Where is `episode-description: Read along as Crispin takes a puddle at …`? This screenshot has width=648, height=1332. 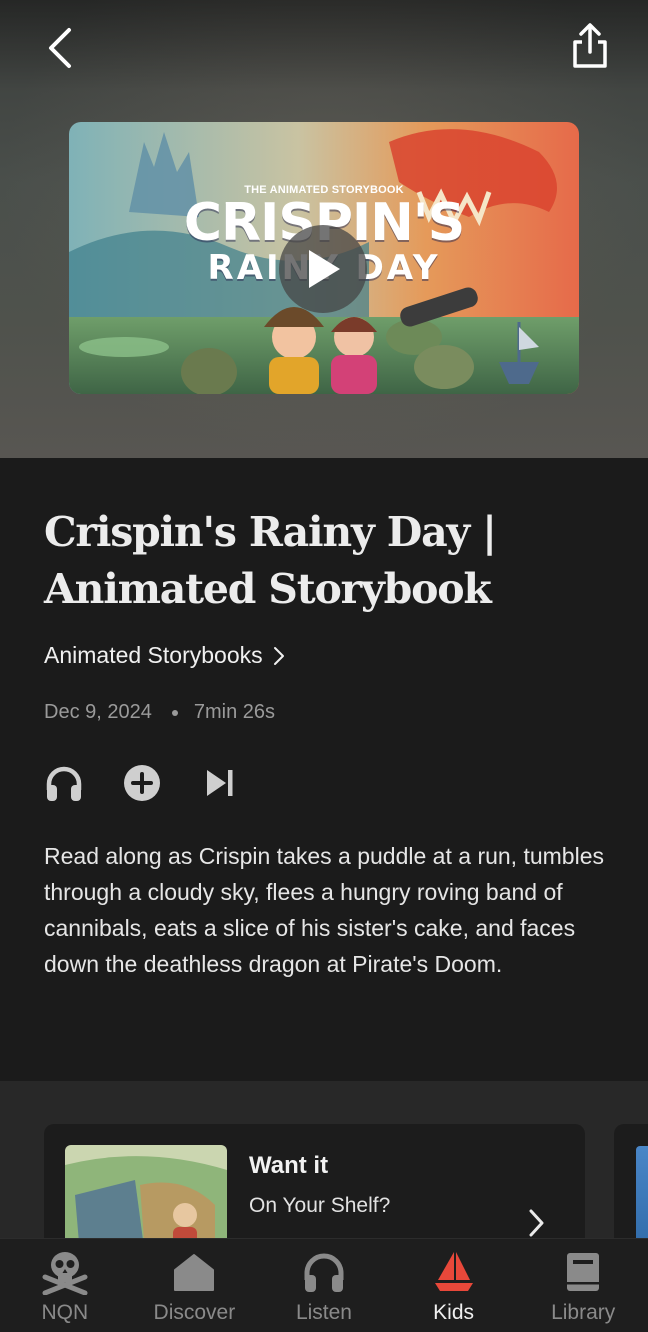
episode-description: Read along as Crispin takes a puddle at … is located at coordinates (324, 910).